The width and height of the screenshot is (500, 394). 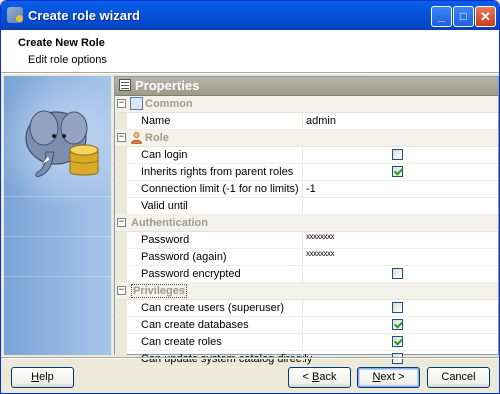 I want to click on property-row-create-databases: Can create databases, so click(x=306, y=325).